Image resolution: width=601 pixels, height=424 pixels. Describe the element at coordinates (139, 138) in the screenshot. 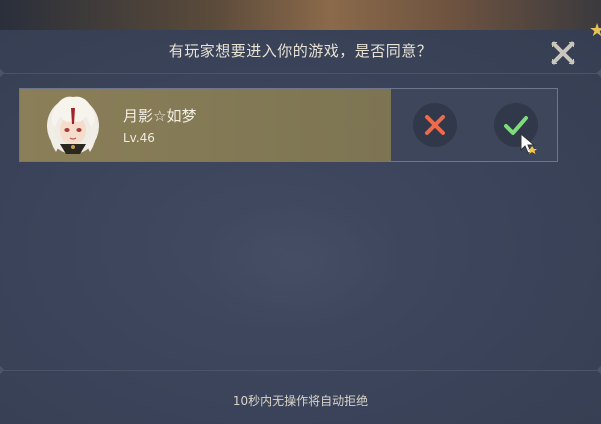

I see `player-level: Lv.46` at that location.